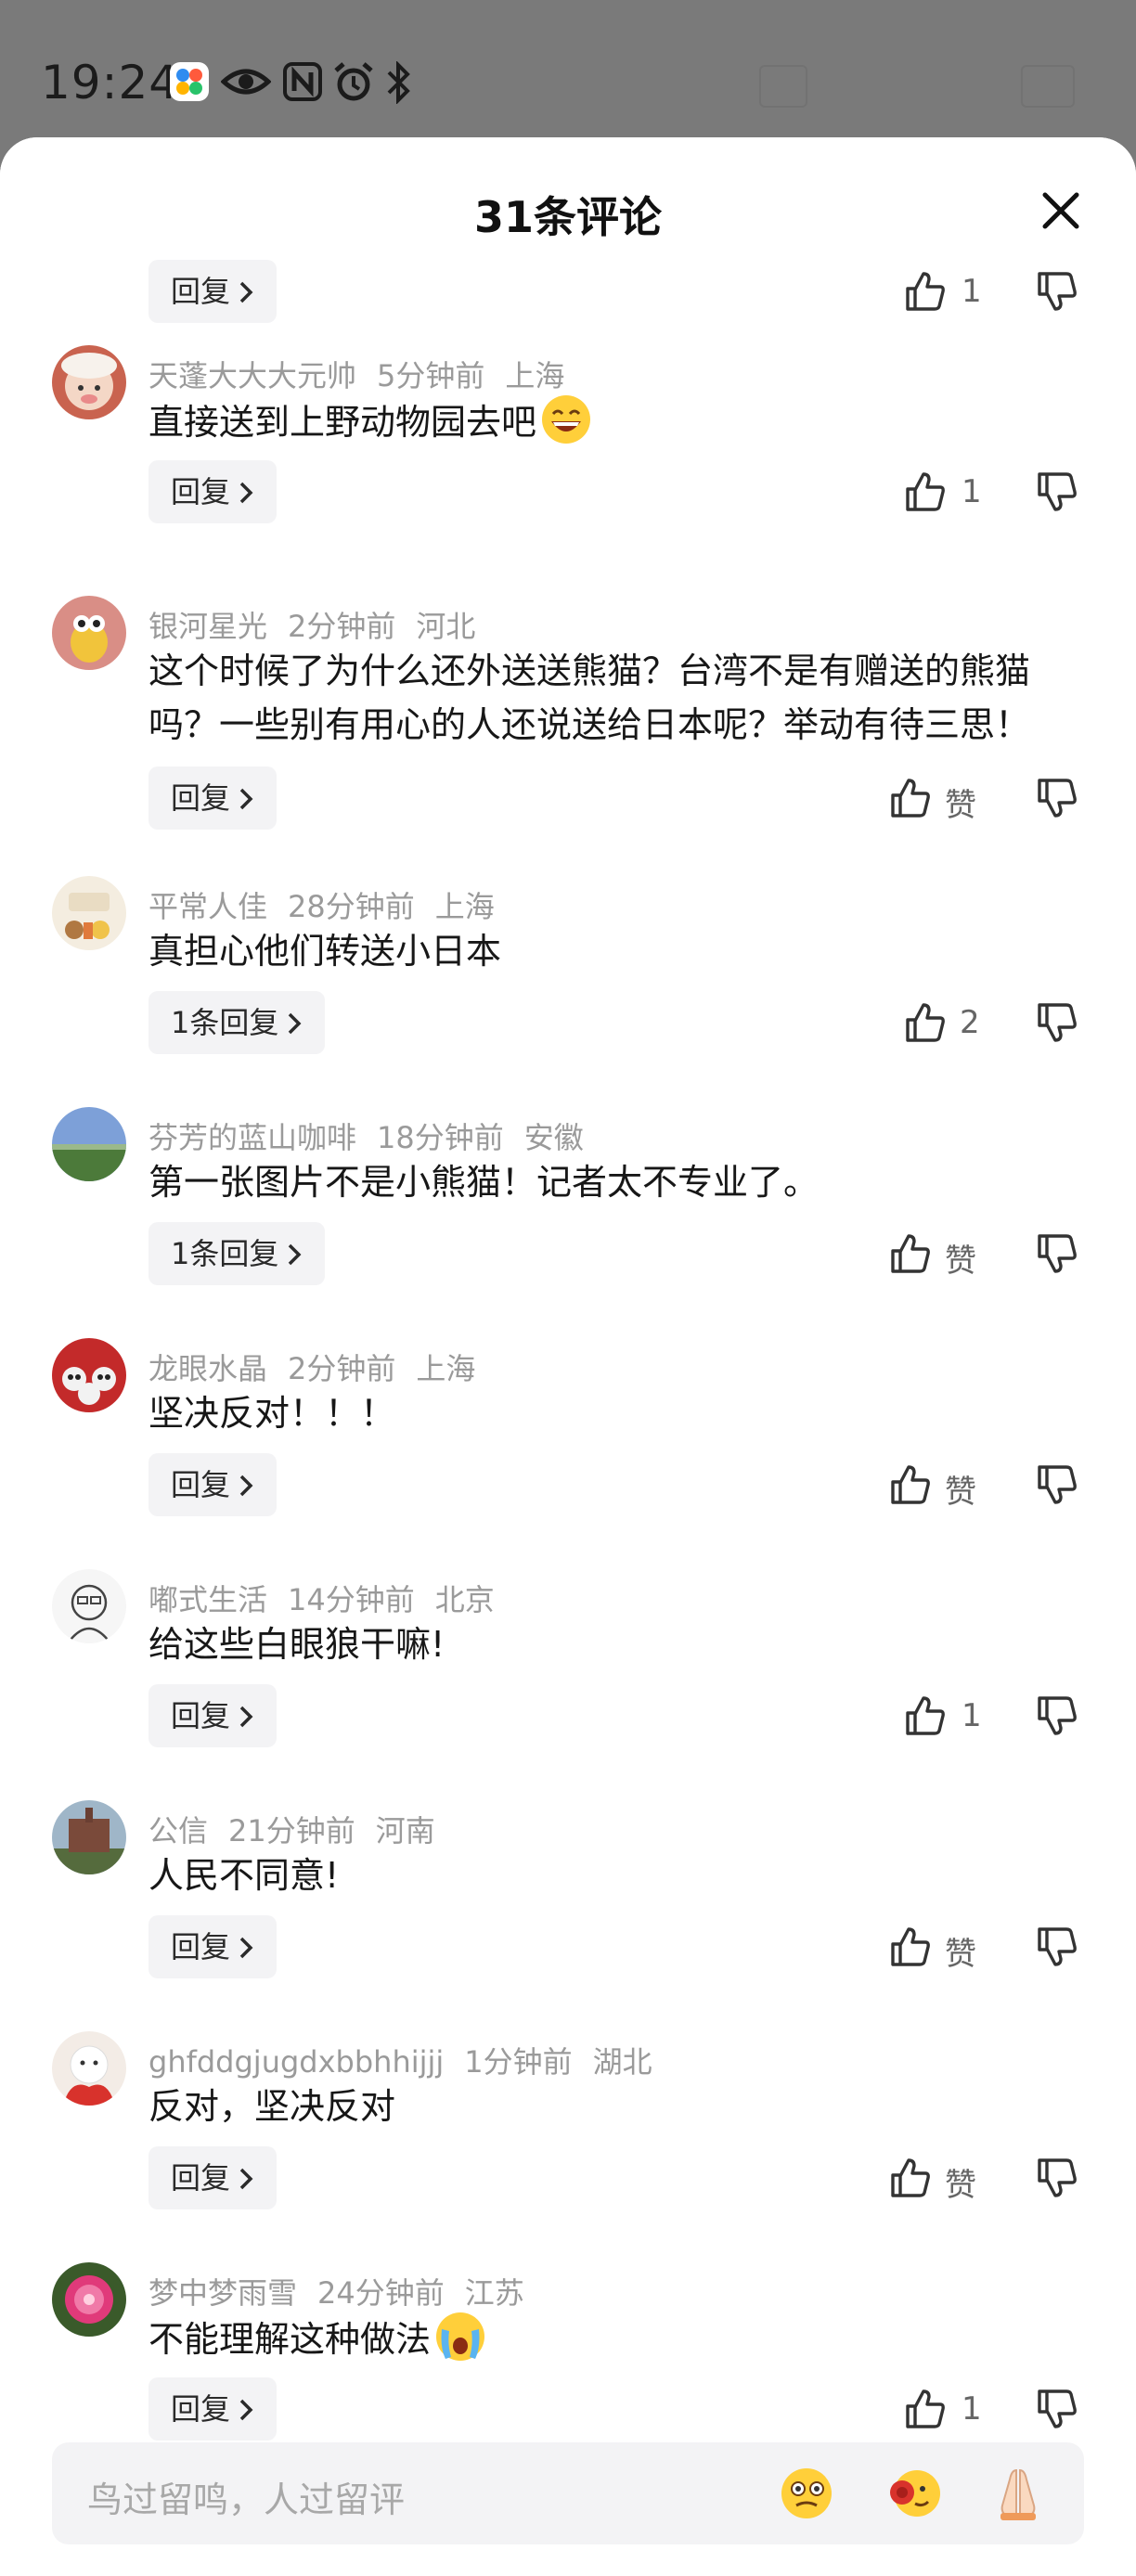 This screenshot has width=1136, height=2576. I want to click on username: 嘟式生活, so click(207, 1599).